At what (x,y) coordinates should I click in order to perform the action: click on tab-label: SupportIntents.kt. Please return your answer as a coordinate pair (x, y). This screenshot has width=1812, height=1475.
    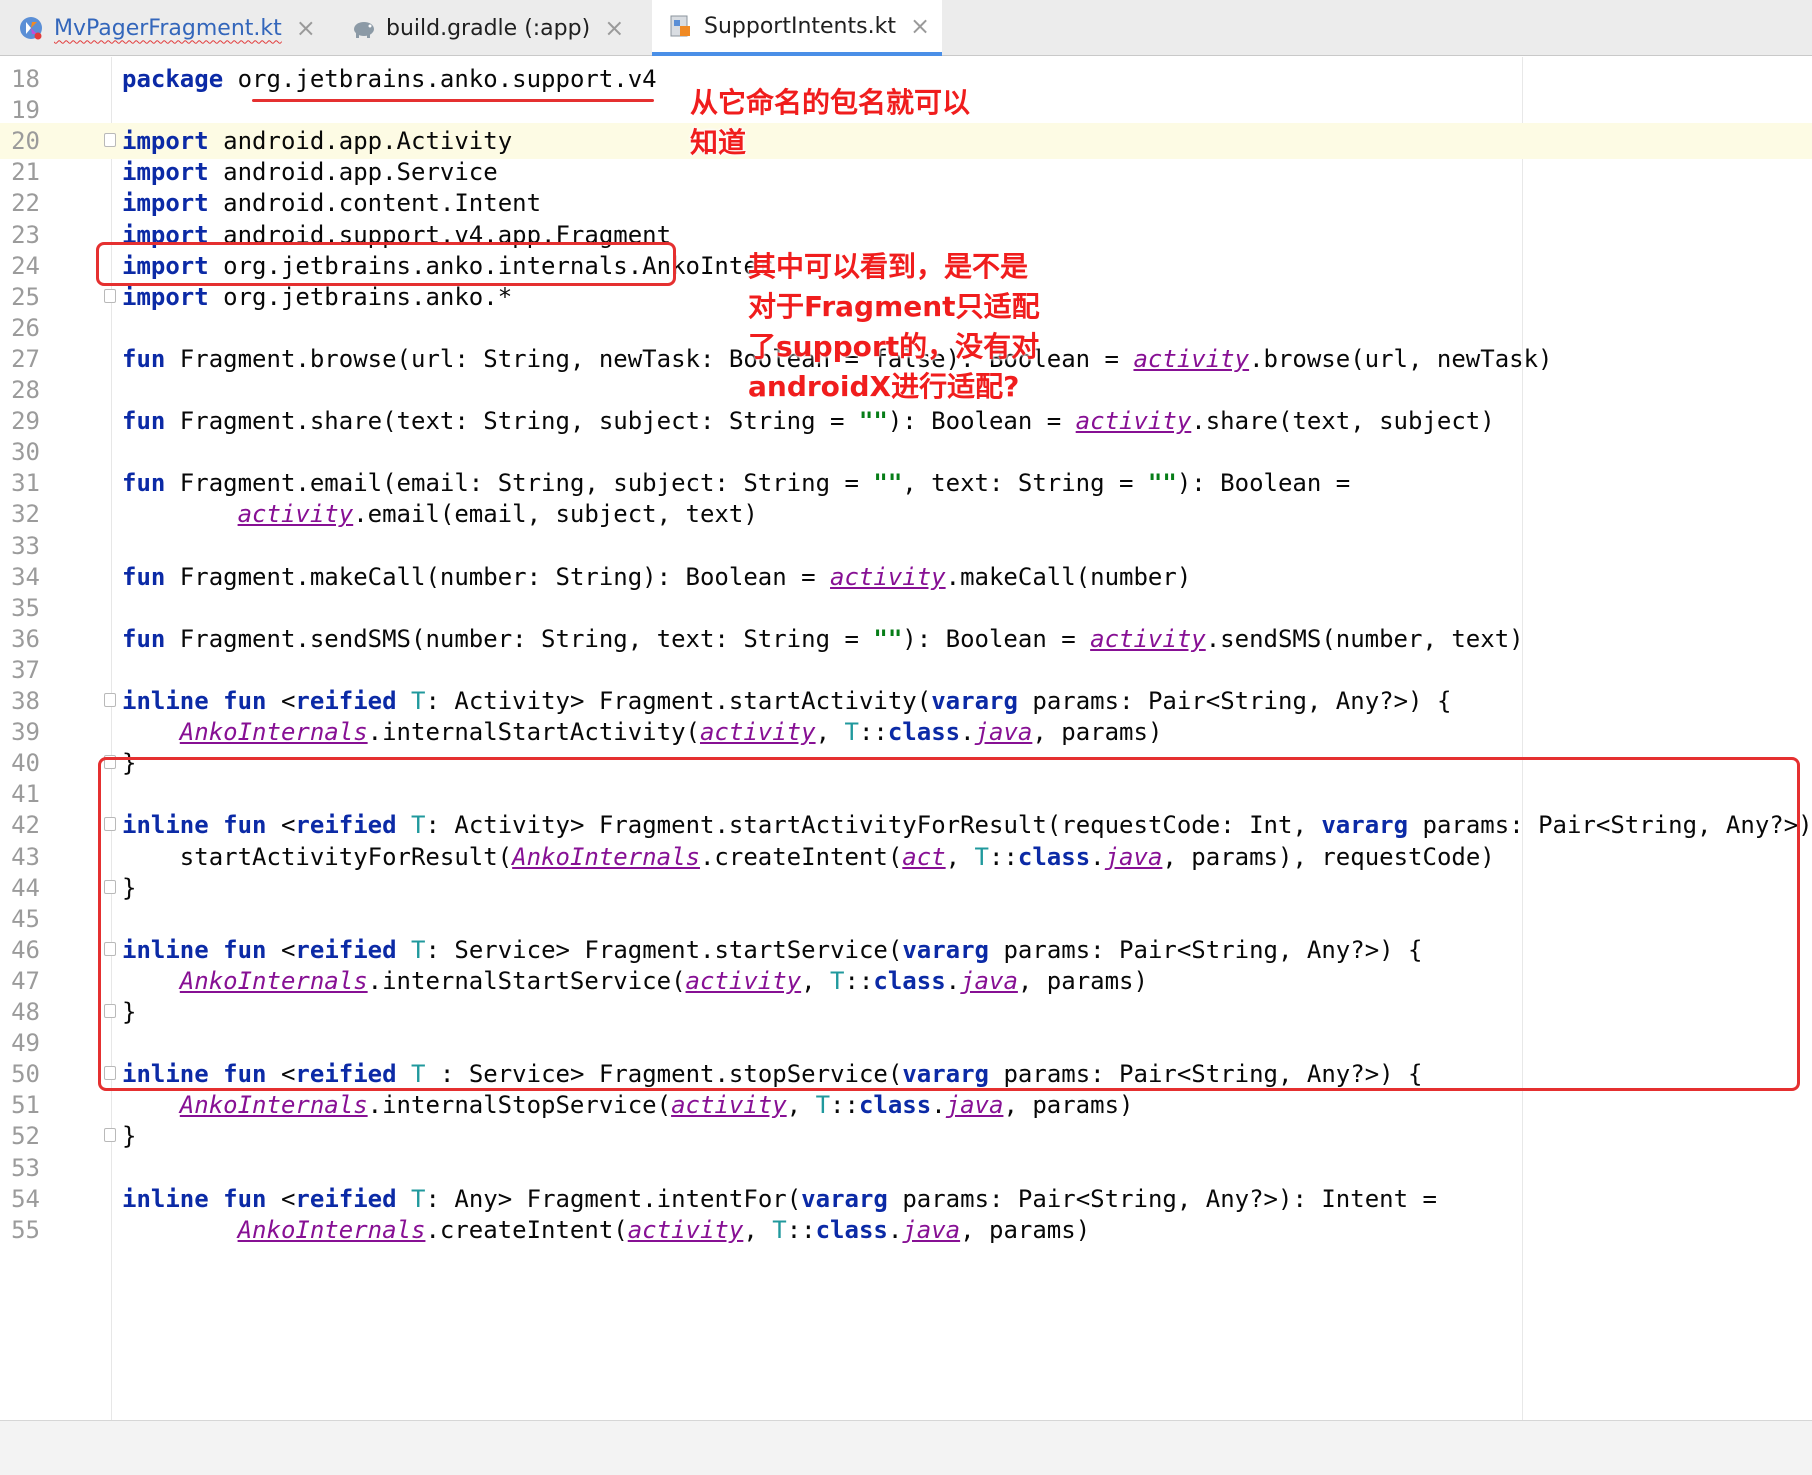
    Looking at the image, I should click on (800, 26).